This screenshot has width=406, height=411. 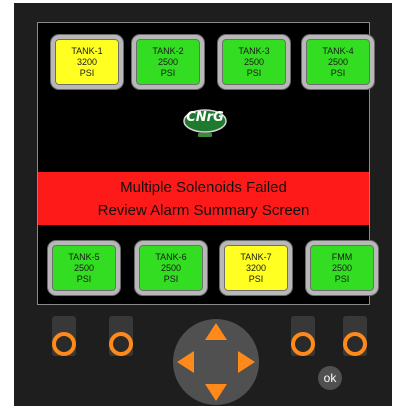 I want to click on dpad-graphic, so click(x=216, y=362).